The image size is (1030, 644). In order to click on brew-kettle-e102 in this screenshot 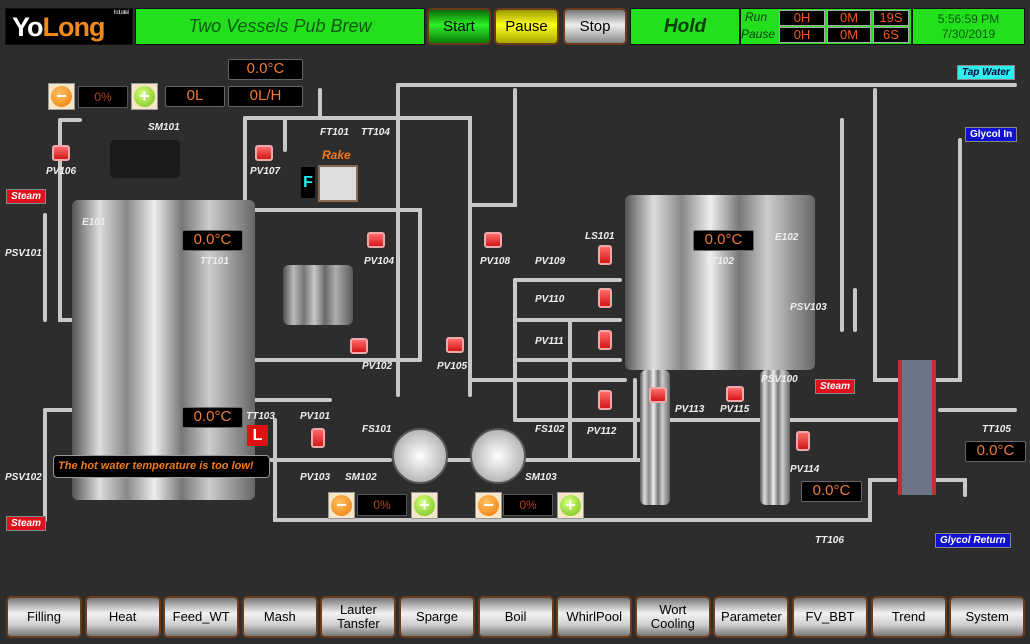, I will do `click(720, 282)`.